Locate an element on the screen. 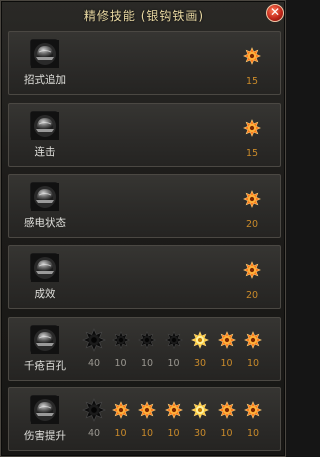 Image resolution: width=320 pixels, height=457 pixels. skill-name: 连击 is located at coordinates (45, 152).